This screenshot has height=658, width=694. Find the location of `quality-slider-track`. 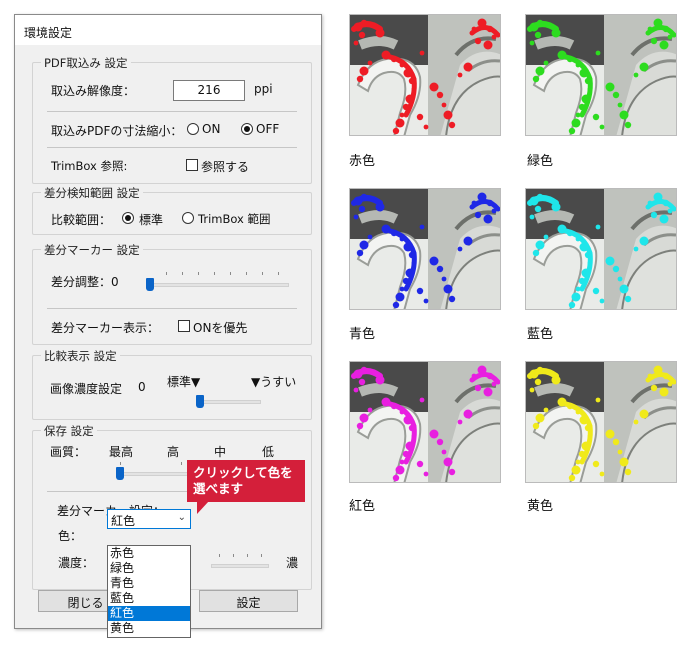

quality-slider-track is located at coordinates (153, 474).